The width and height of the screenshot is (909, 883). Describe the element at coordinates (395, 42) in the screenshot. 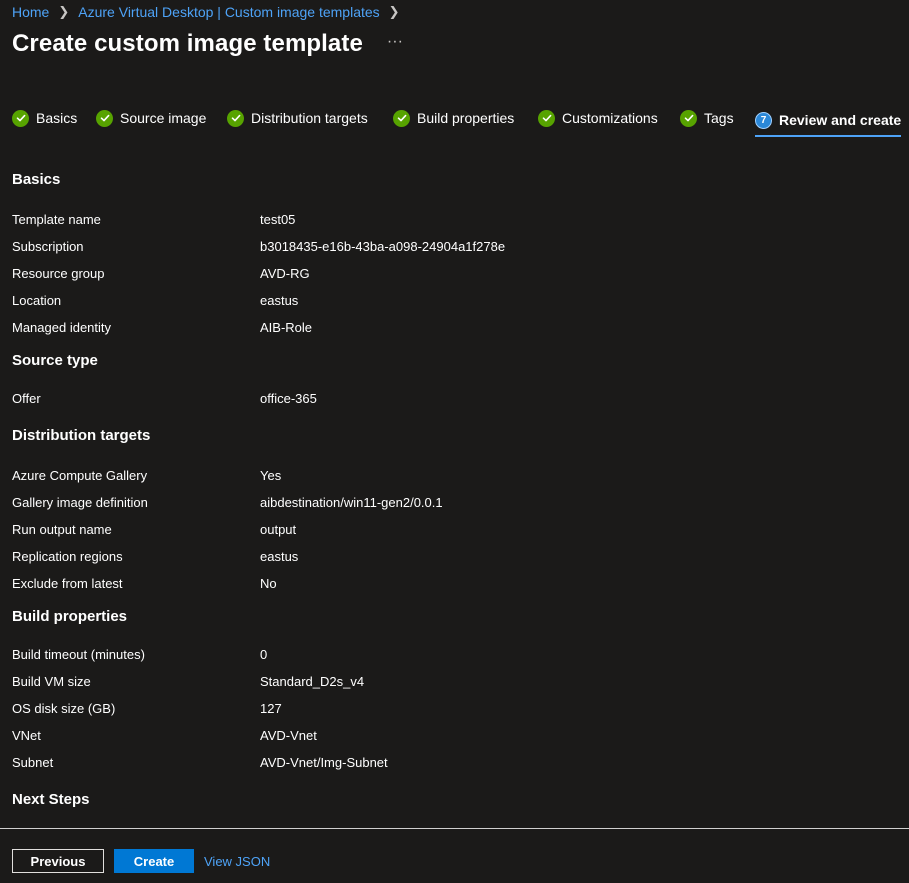

I see `more-options-icon: ···` at that location.